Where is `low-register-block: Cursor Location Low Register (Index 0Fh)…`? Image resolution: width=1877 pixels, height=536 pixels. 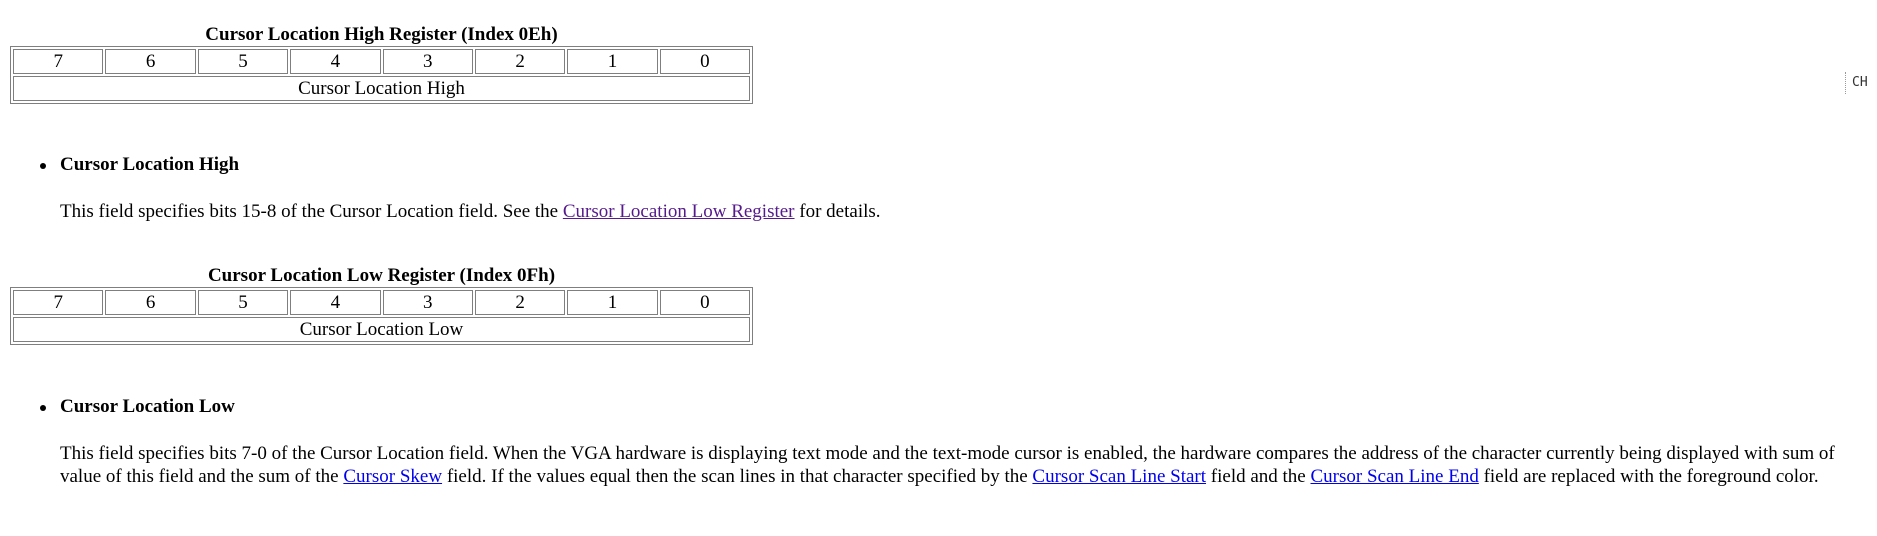 low-register-block: Cursor Location Low Register (Index 0Fh)… is located at coordinates (381, 305).